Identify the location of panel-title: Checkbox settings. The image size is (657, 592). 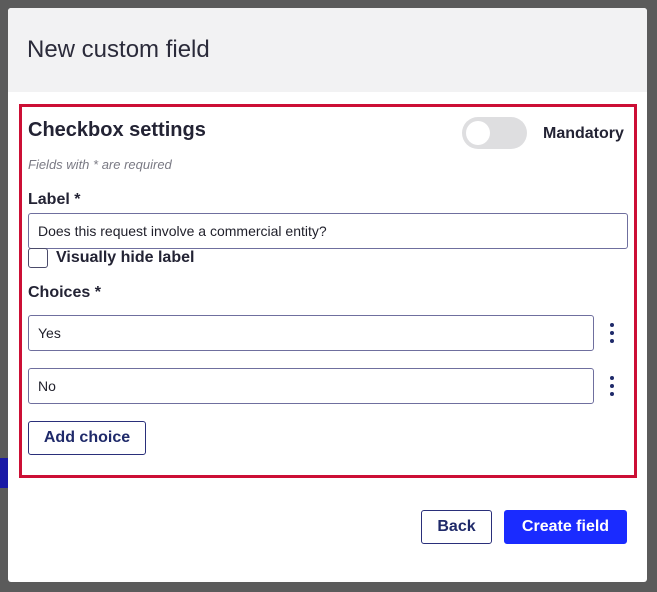
(117, 130).